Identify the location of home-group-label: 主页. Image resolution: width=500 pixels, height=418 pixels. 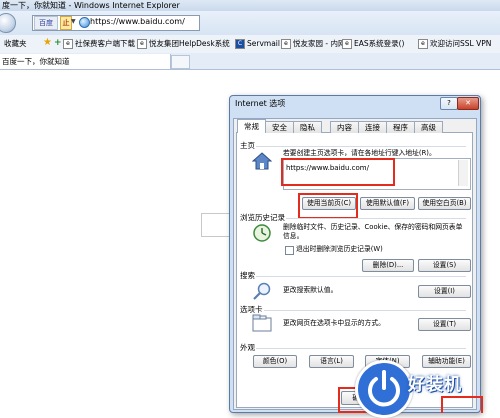
(248, 146).